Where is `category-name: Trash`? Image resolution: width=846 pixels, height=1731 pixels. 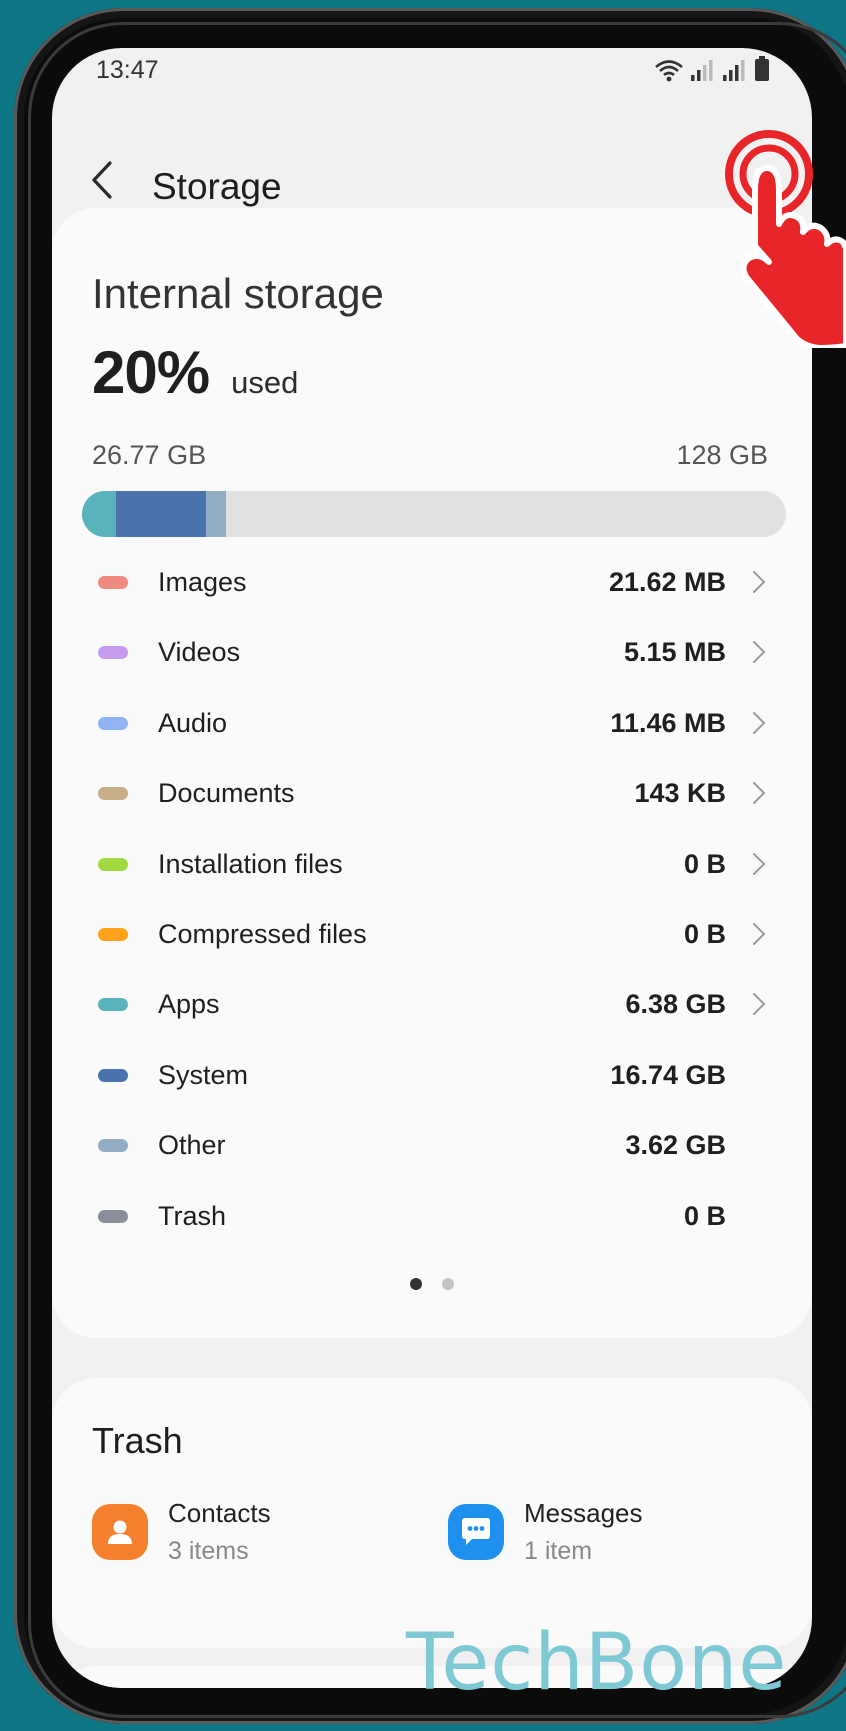
category-name: Trash is located at coordinates (192, 1215).